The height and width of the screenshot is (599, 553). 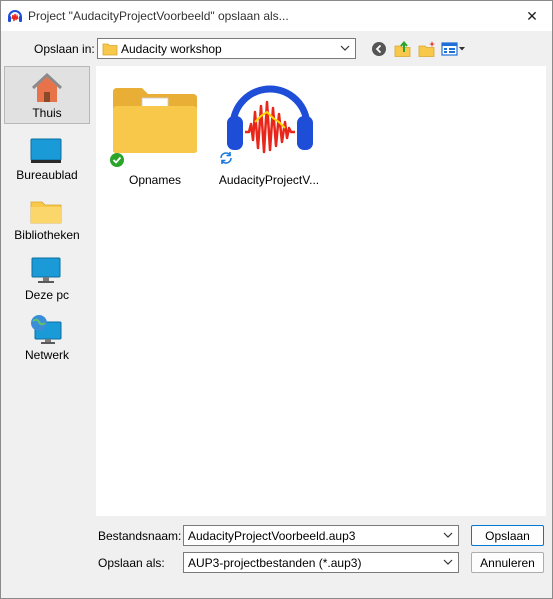 I want to click on cancel-button: Annuleren, so click(x=507, y=562).